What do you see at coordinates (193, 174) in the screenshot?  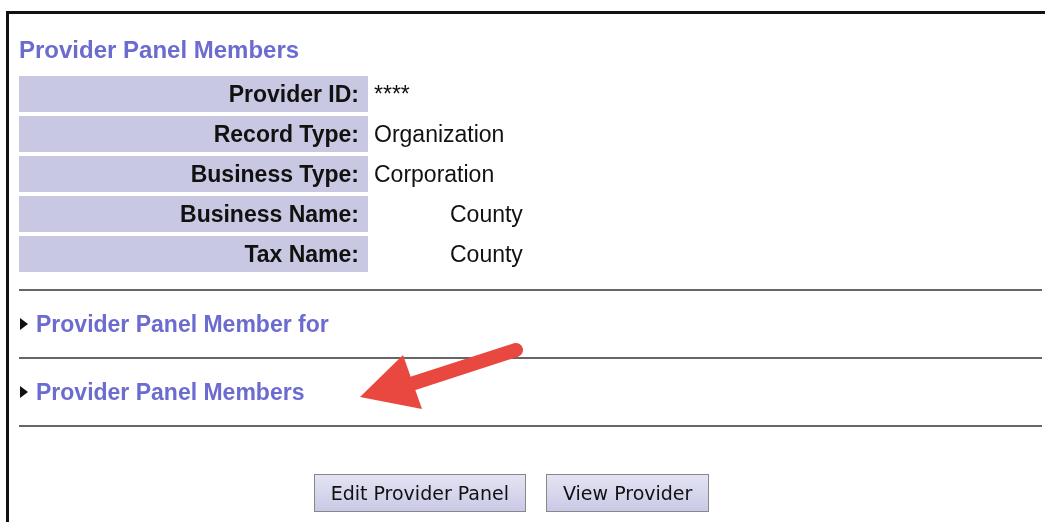 I see `field-label: Business Type:` at bounding box center [193, 174].